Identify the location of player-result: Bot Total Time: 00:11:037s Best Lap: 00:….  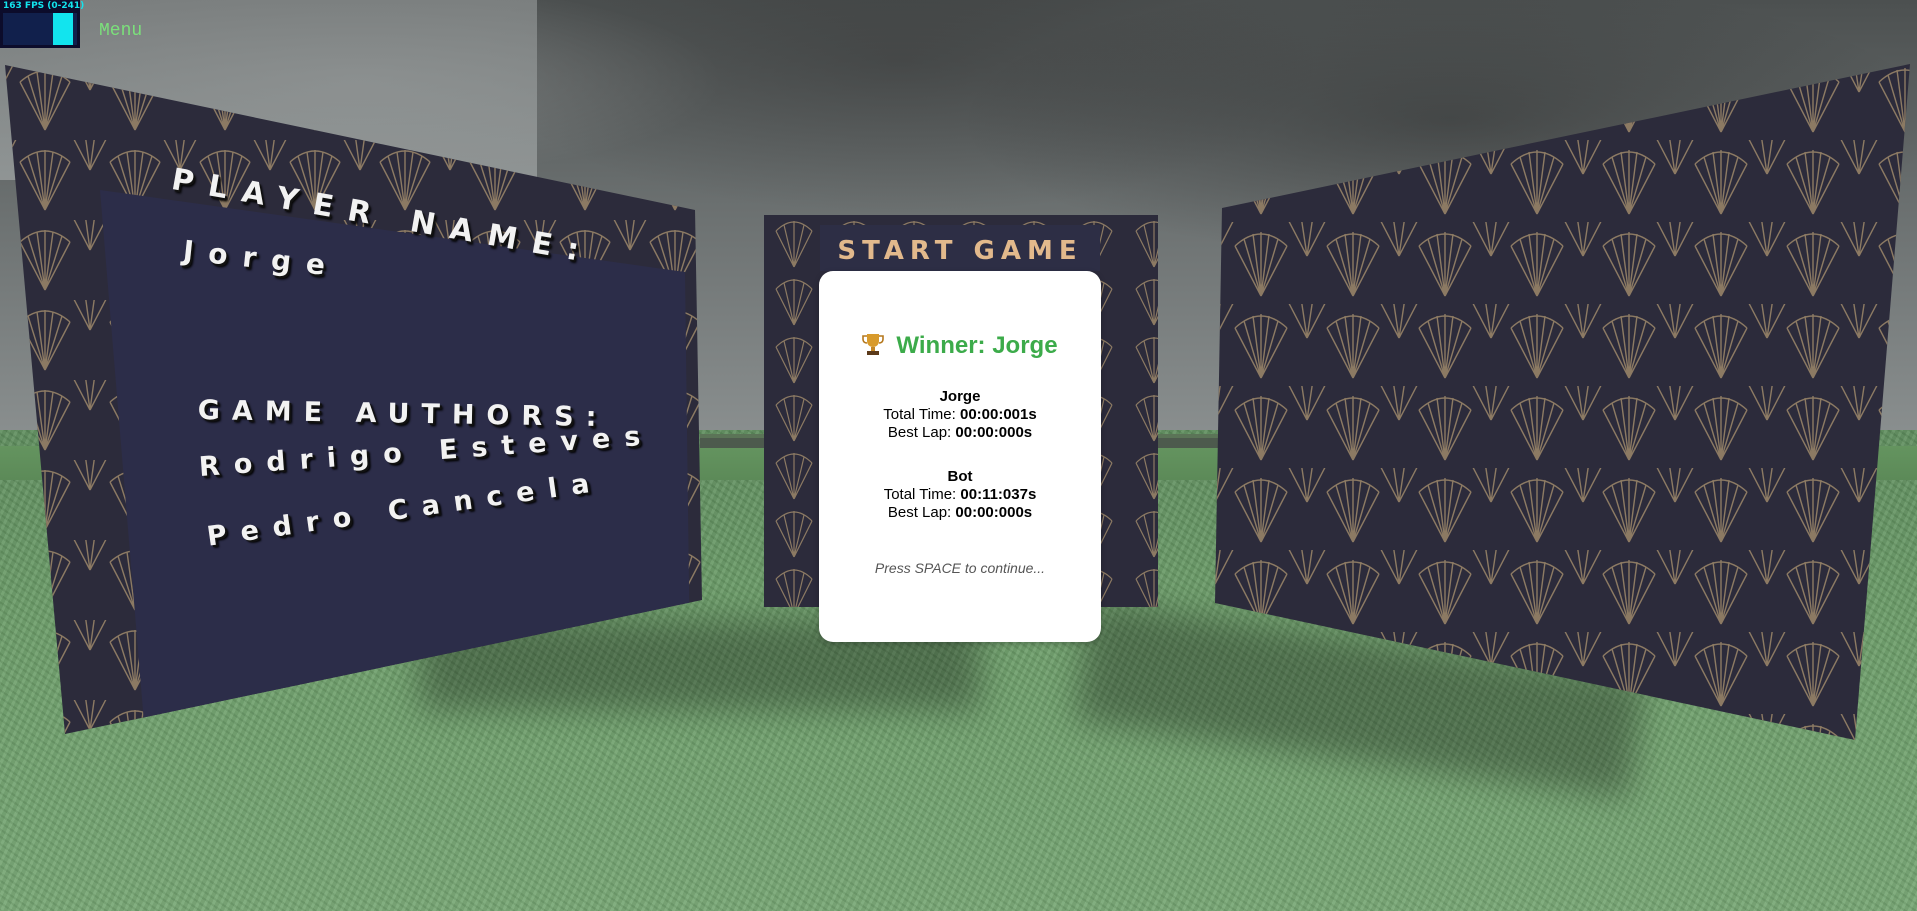
(960, 495).